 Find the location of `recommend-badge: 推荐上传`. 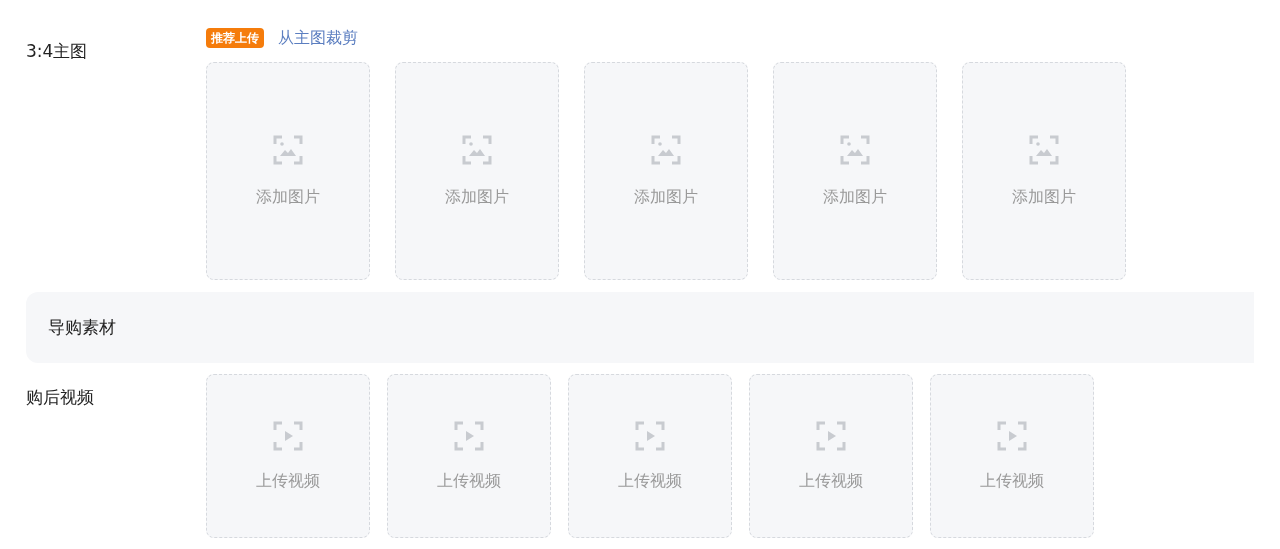

recommend-badge: 推荐上传 is located at coordinates (235, 38).